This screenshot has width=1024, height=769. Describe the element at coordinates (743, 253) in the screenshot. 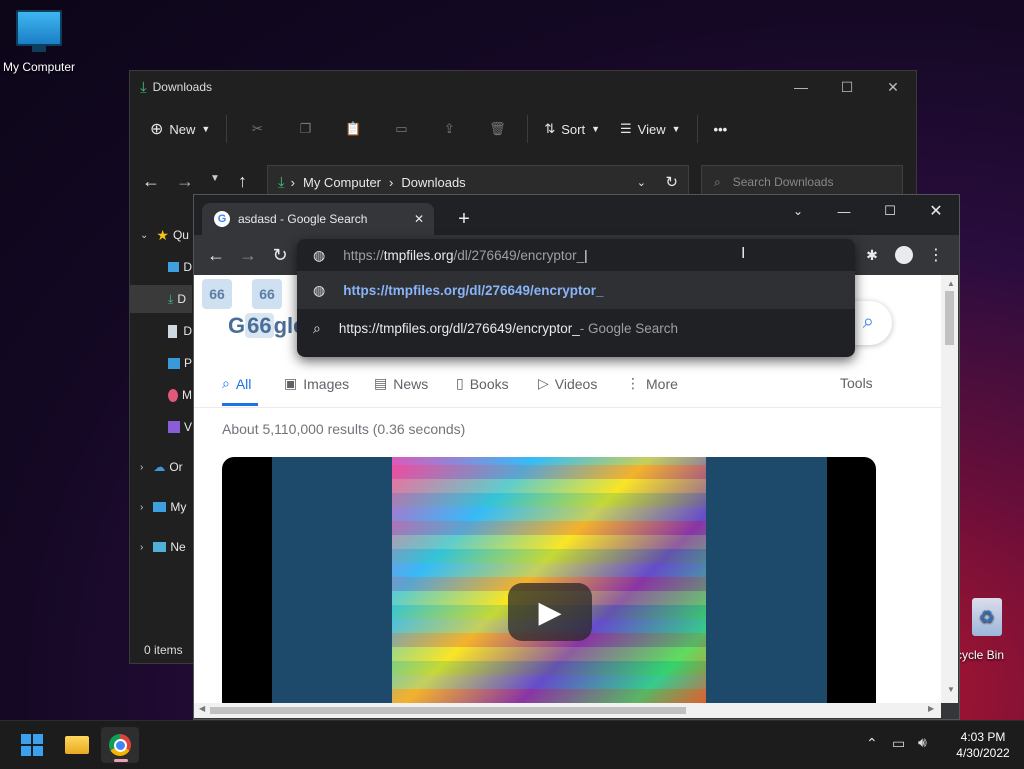

I see `text-cursor-icon: I` at that location.